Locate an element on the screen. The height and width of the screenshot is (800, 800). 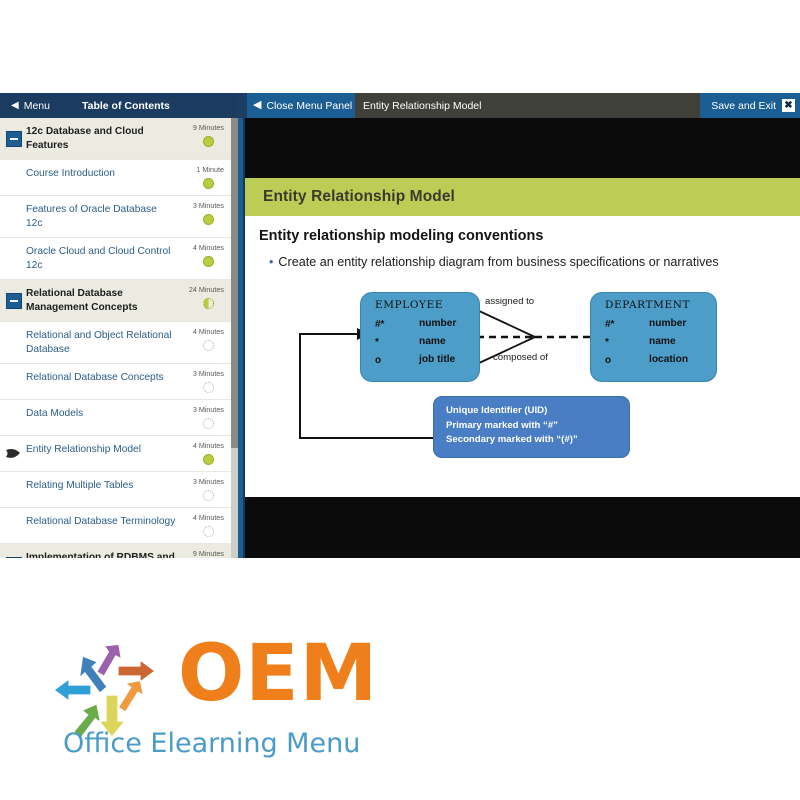
toc-item-label: Relational Database Terminology is located at coordinates (101, 521).